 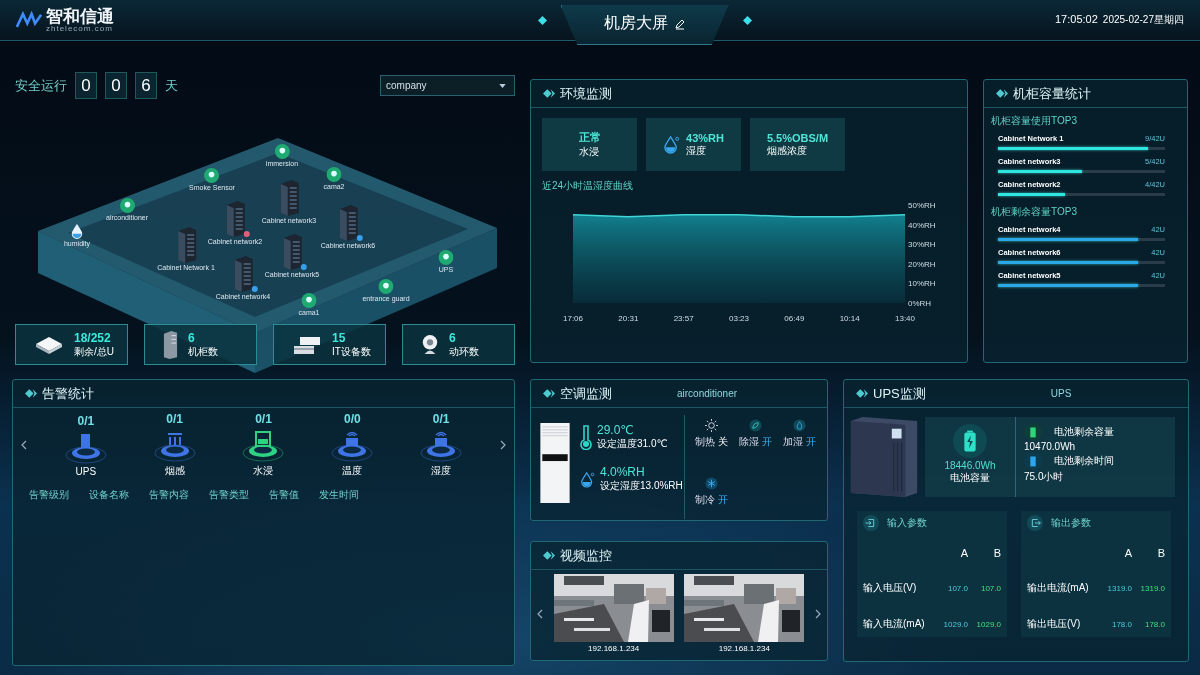 I want to click on y-tick-label: 30%RH, so click(x=922, y=245).